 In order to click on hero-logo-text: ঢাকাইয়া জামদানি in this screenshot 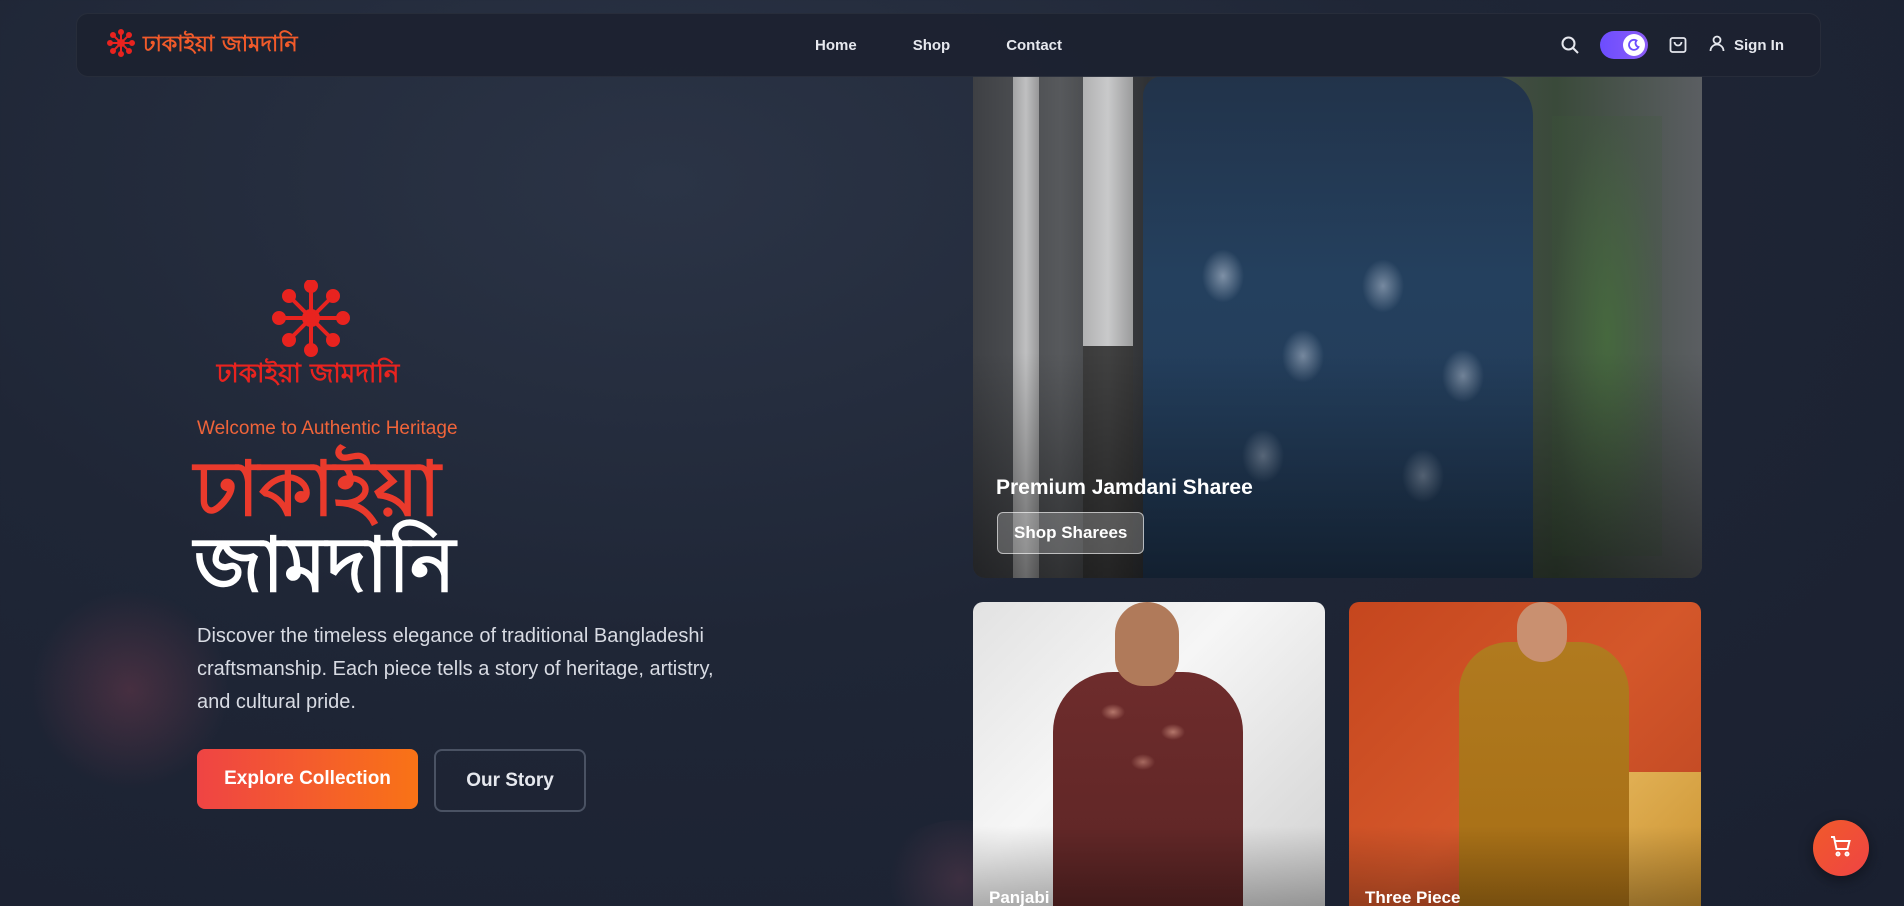, I will do `click(308, 373)`.